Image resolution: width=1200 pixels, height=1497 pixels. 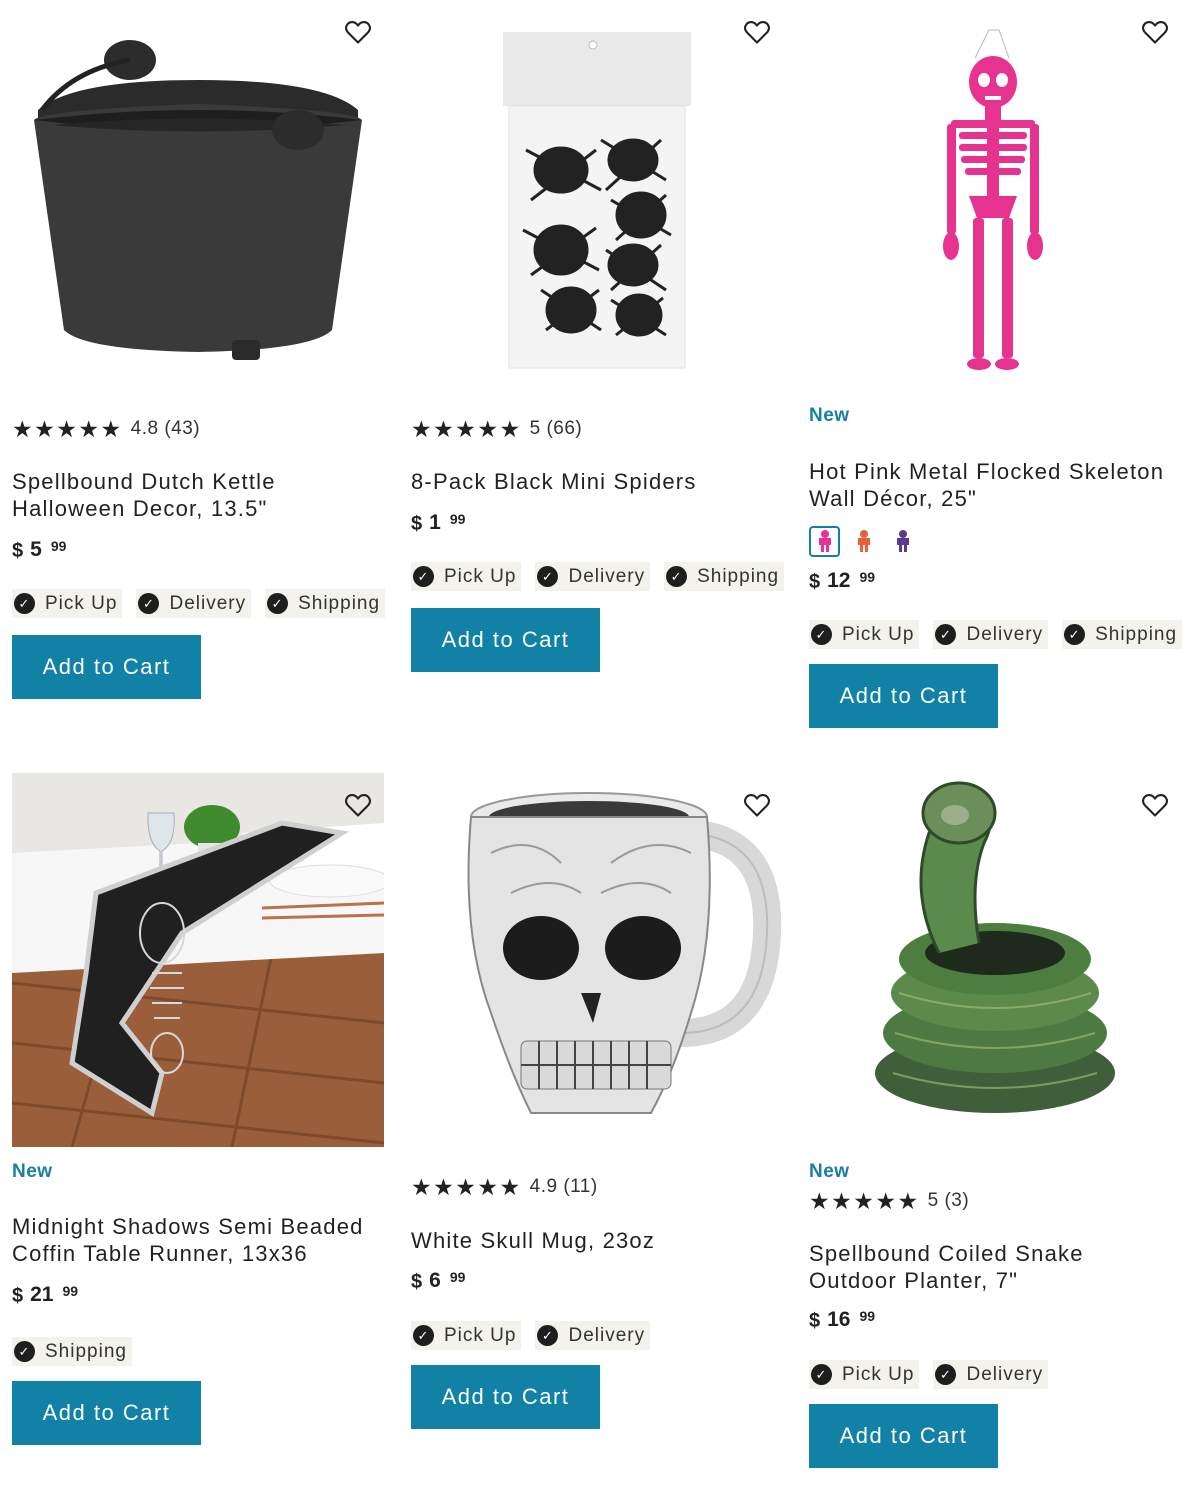 I want to click on swatch-orange, so click(x=863, y=541).